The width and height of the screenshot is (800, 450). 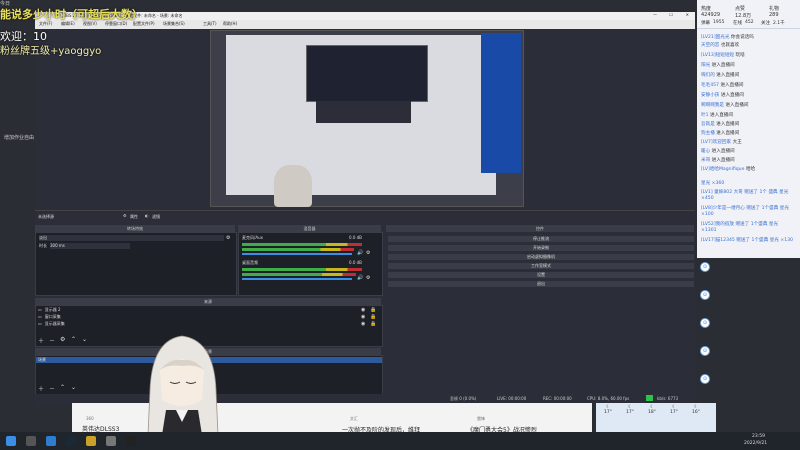 I want to click on weather-temp: 17°, so click(x=608, y=412).